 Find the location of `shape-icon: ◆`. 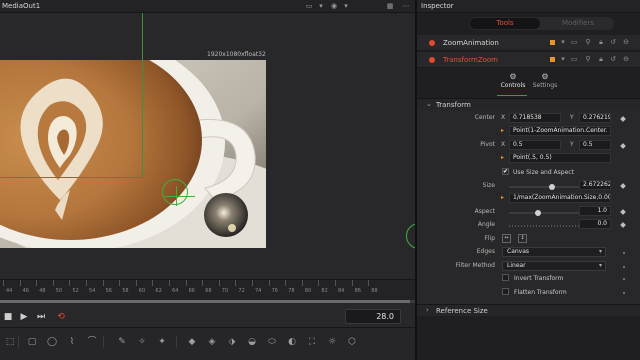

shape-icon: ◆ is located at coordinates (192, 342).